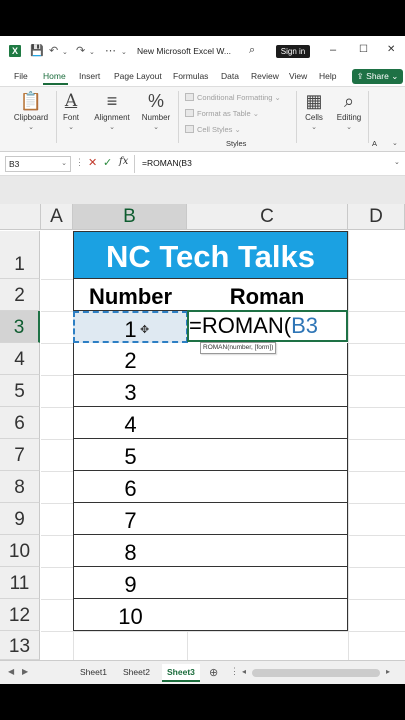 Image resolution: width=405 pixels, height=720 pixels. I want to click on font-group: A Font ⌄, so click(71, 118).